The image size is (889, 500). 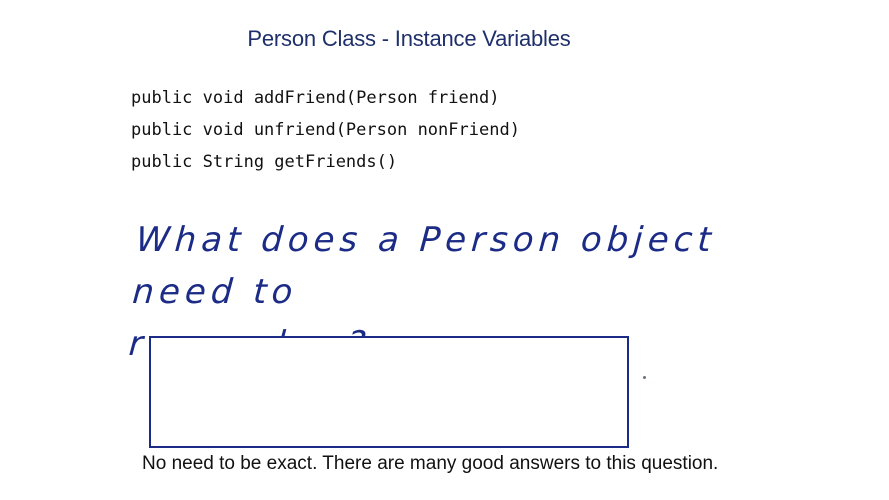 What do you see at coordinates (424, 266) in the screenshot?
I see `question-line-1: What does a Person object need to` at bounding box center [424, 266].